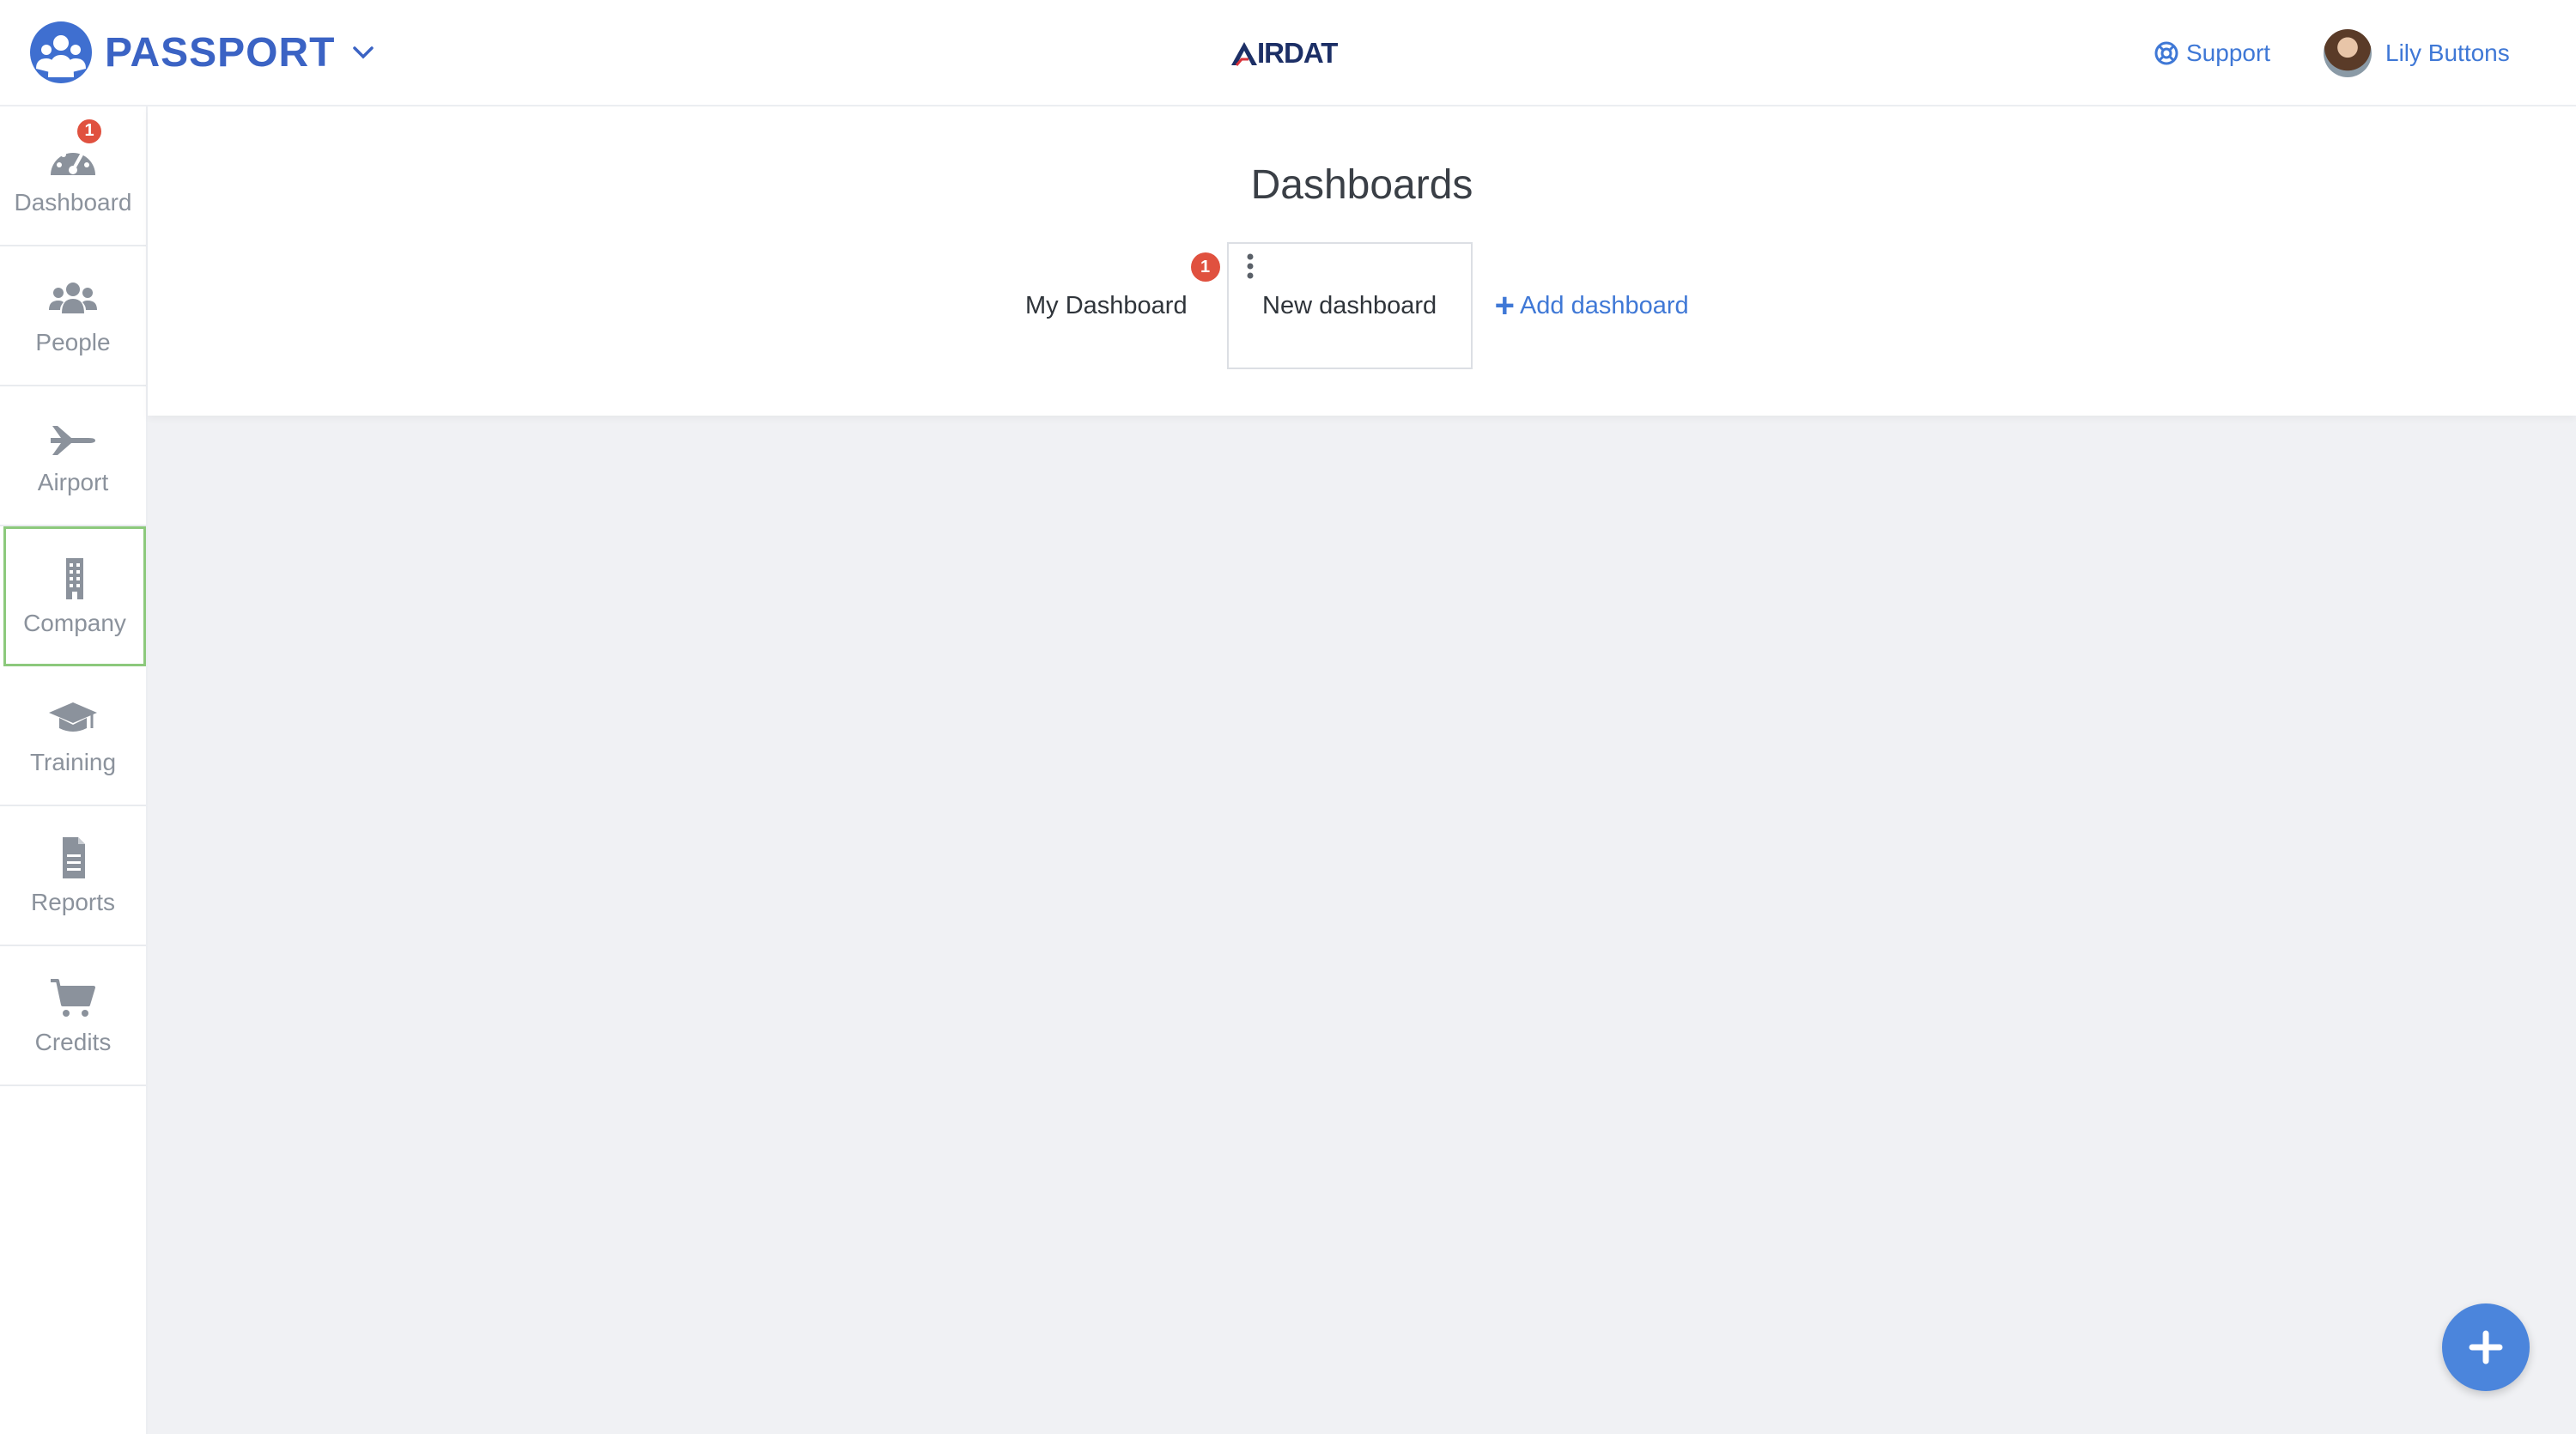 The image size is (2576, 1434). I want to click on document-icon, so click(73, 858).